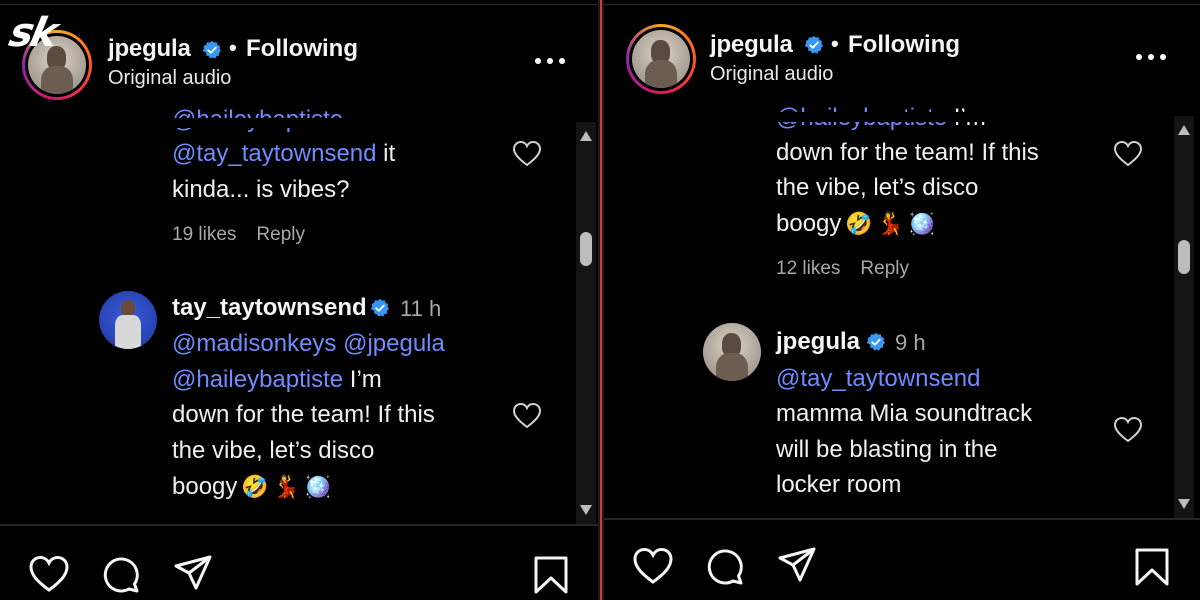  I want to click on comment-time: 9 h, so click(910, 342).